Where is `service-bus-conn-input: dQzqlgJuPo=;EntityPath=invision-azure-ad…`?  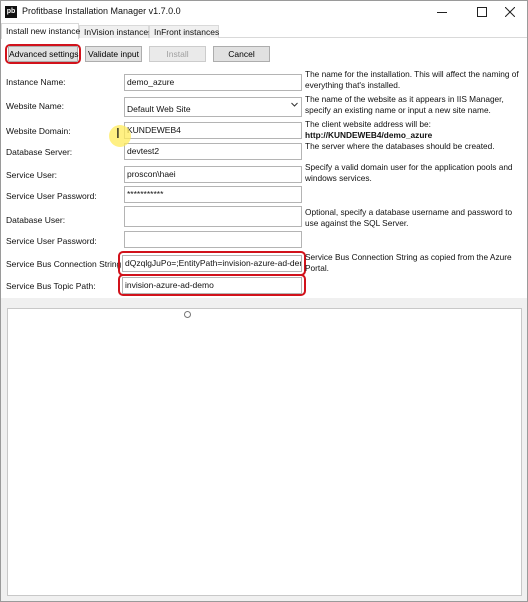 service-bus-conn-input: dQzqlgJuPo=;EntityPath=invision-azure-ad… is located at coordinates (212, 263).